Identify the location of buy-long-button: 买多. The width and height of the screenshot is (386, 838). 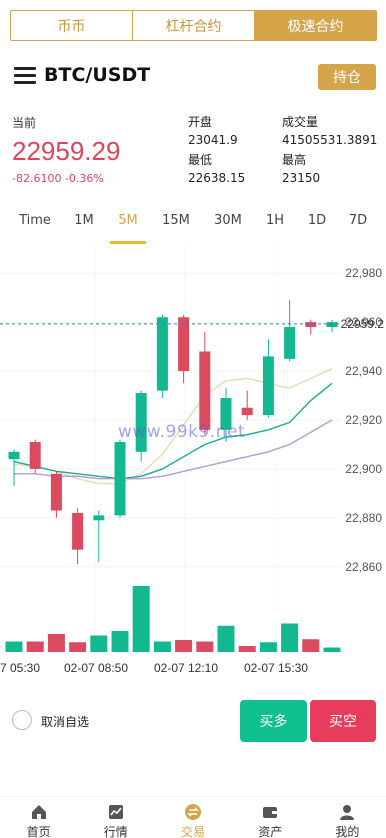
(273, 721).